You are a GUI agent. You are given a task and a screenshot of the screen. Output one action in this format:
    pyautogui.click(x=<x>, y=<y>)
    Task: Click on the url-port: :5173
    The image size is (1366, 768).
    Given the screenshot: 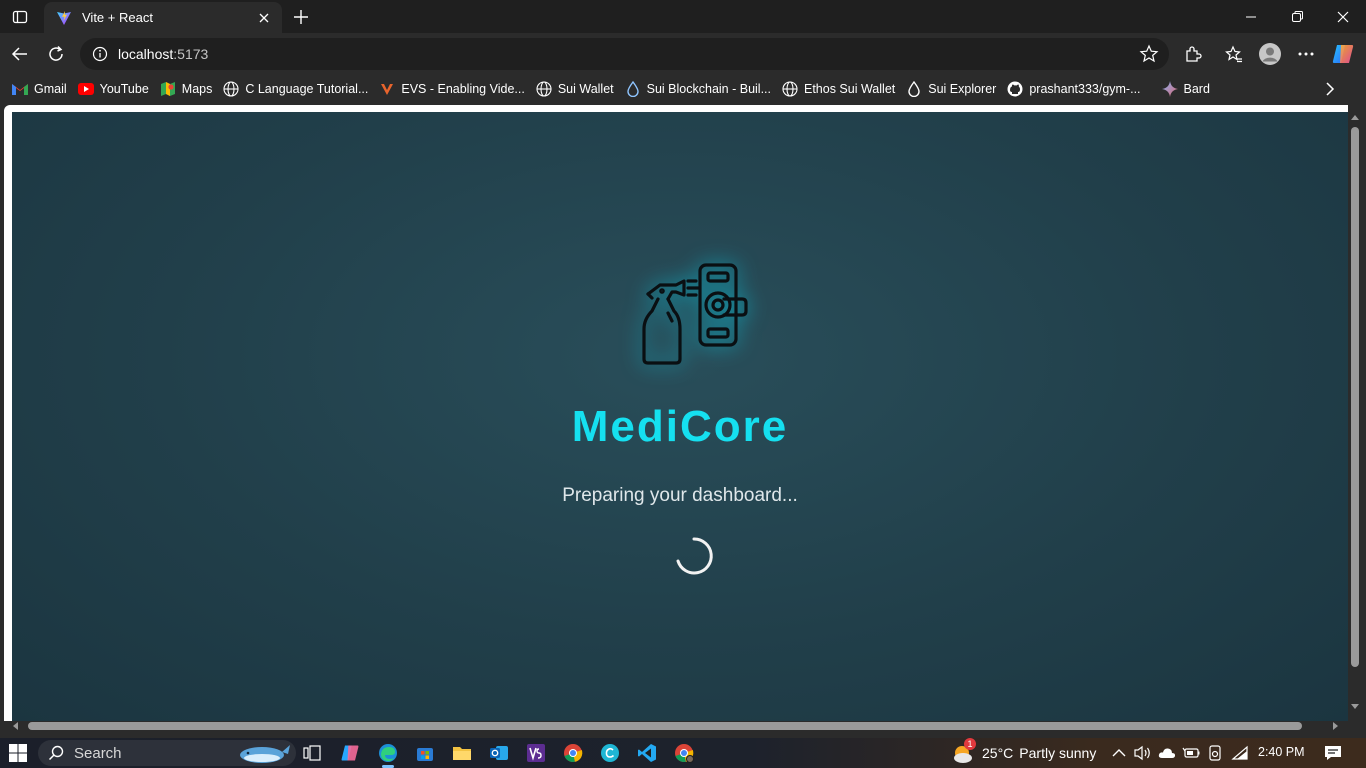 What is the action you would take?
    pyautogui.click(x=191, y=54)
    